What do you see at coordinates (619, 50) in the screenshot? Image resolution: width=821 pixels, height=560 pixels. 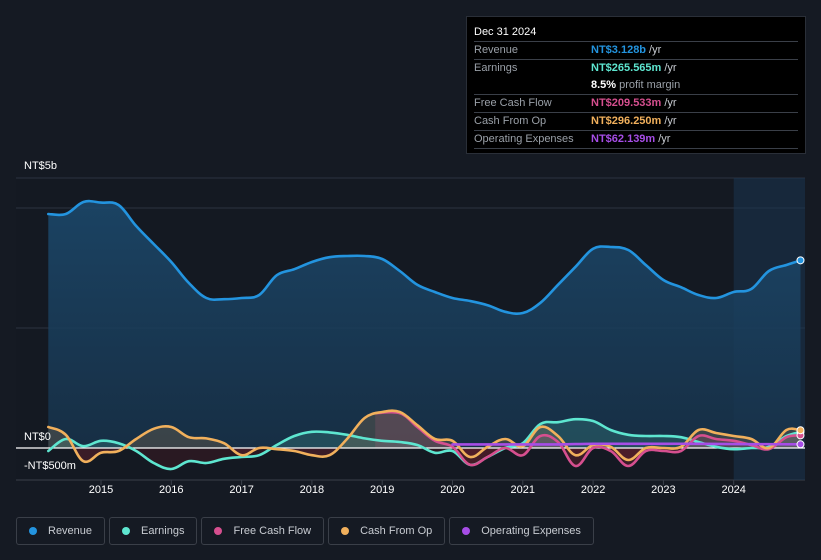 I see `tooltip-value: NT$3.128b` at bounding box center [619, 50].